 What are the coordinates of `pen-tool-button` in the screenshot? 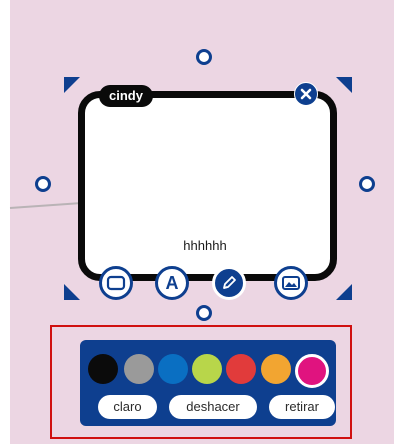 It's located at (229, 283).